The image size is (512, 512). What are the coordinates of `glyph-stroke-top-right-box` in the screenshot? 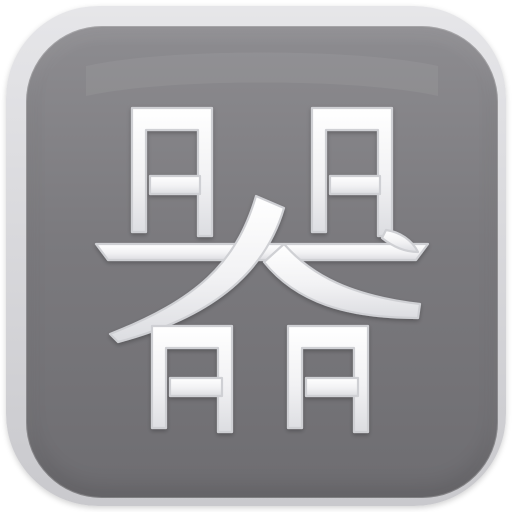 It's located at (352, 172).